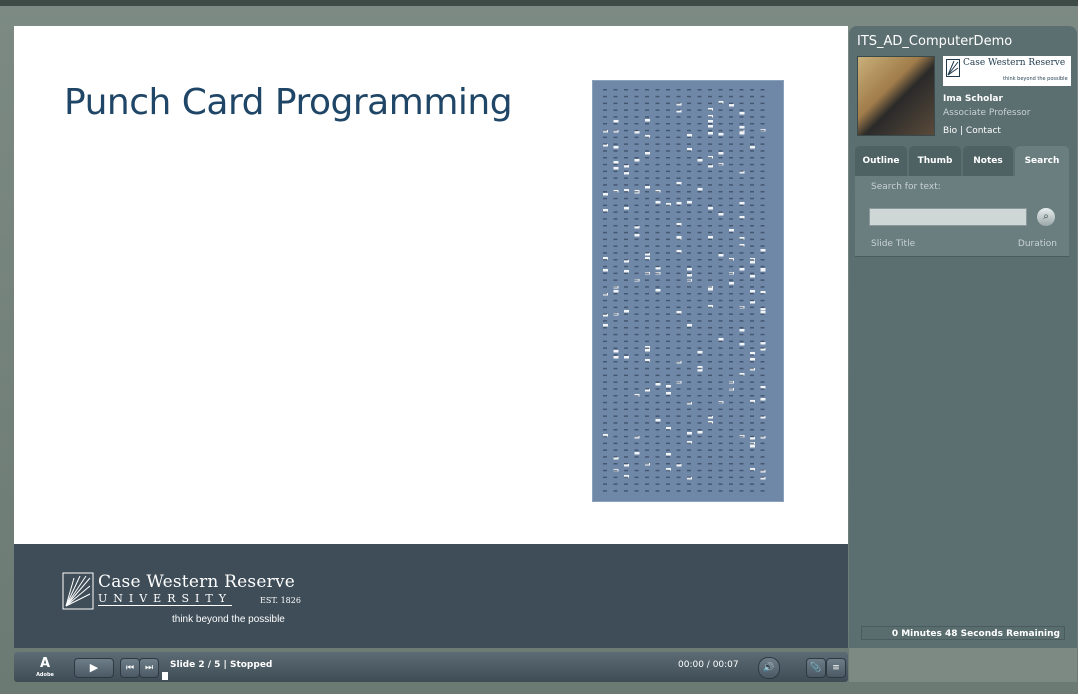 This screenshot has height=694, width=1078. Describe the element at coordinates (972, 131) in the screenshot. I see `presenter-links: Bio | Contact` at that location.